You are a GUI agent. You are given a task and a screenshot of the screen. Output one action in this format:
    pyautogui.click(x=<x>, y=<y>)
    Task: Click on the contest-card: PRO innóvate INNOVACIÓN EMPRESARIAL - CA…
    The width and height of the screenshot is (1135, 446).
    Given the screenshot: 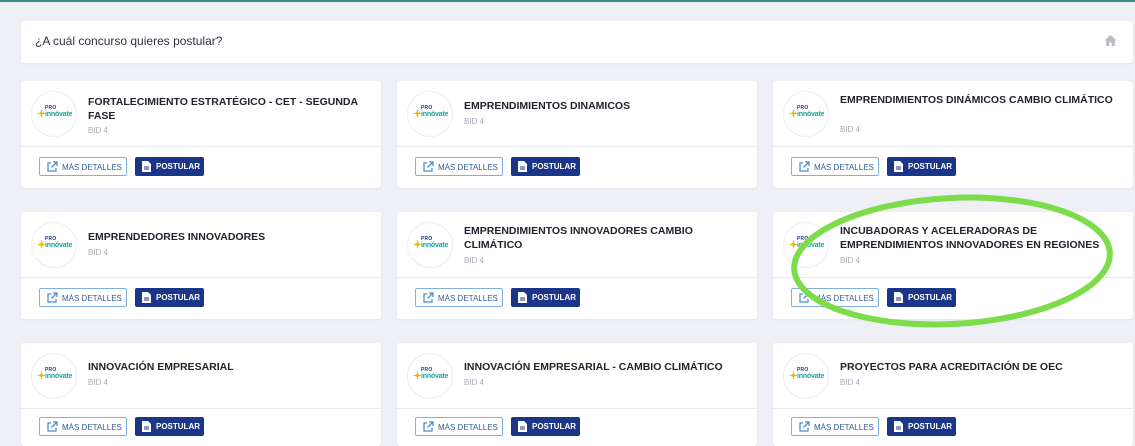 What is the action you would take?
    pyautogui.click(x=577, y=394)
    